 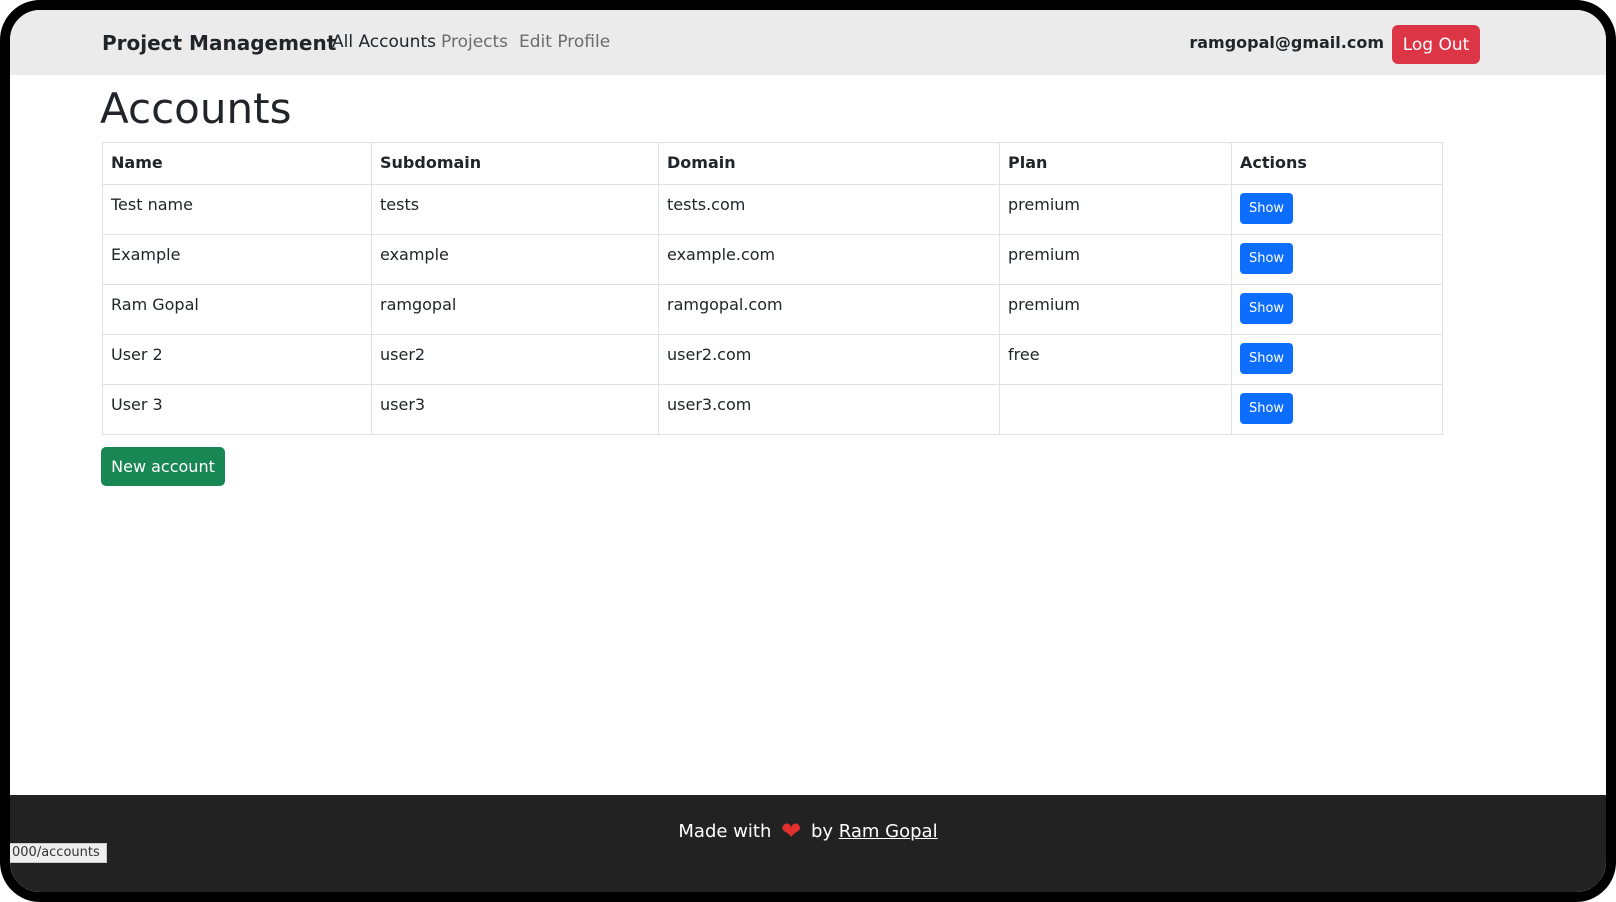 What do you see at coordinates (237, 309) in the screenshot?
I see `cell-name: Ram Gopal` at bounding box center [237, 309].